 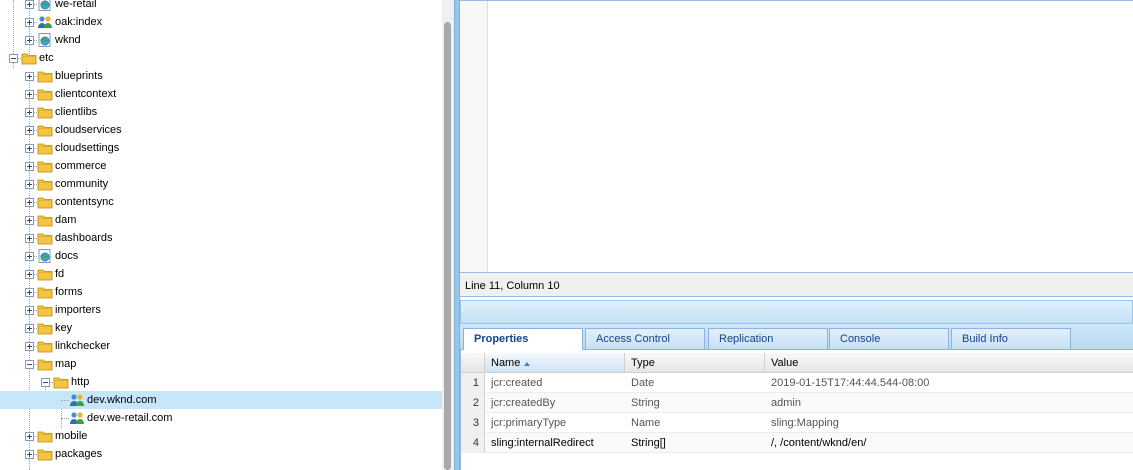 I want to click on tree-node: etc, so click(x=221, y=58).